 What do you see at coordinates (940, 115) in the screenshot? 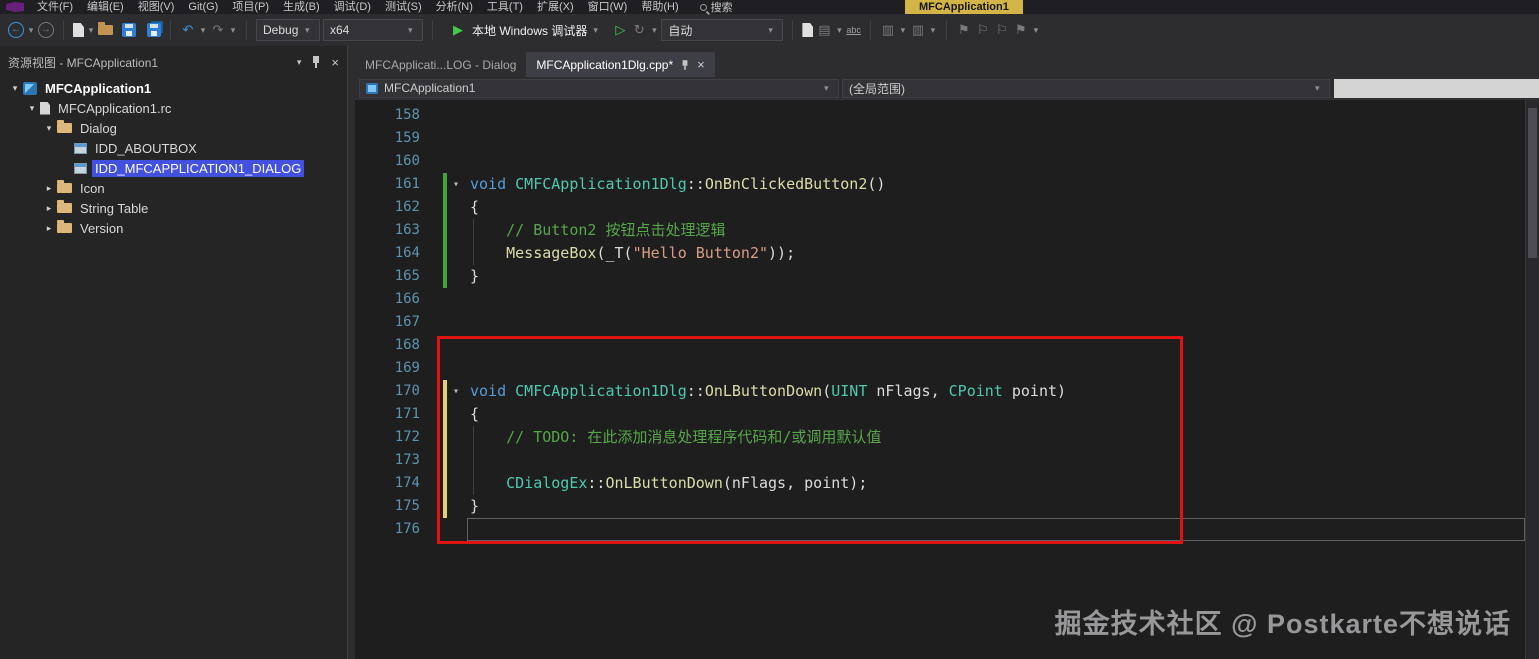
I see `code-line-158: 158` at bounding box center [940, 115].